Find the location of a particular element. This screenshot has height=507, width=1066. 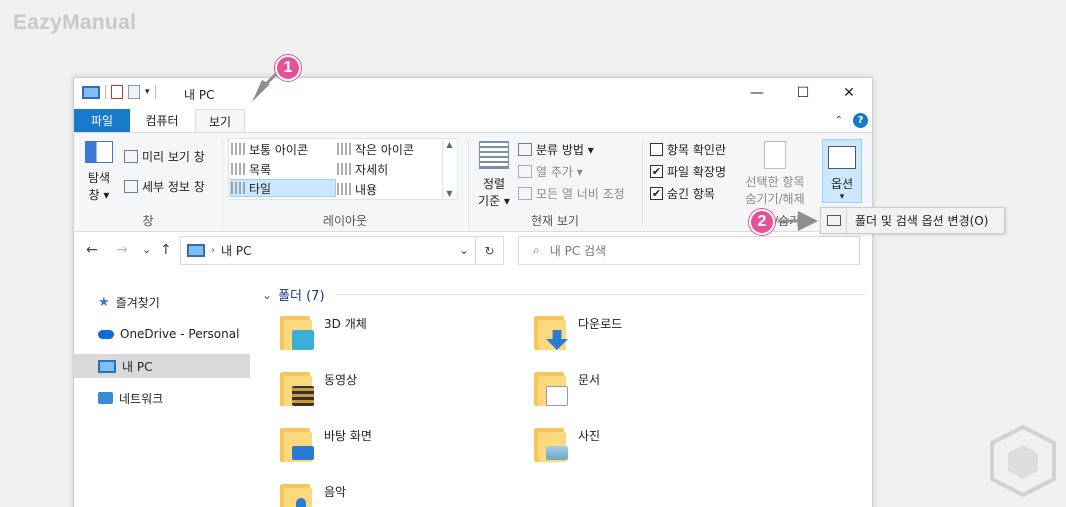

layout-medium-icons: 보통 아이콘 is located at coordinates (269, 149).